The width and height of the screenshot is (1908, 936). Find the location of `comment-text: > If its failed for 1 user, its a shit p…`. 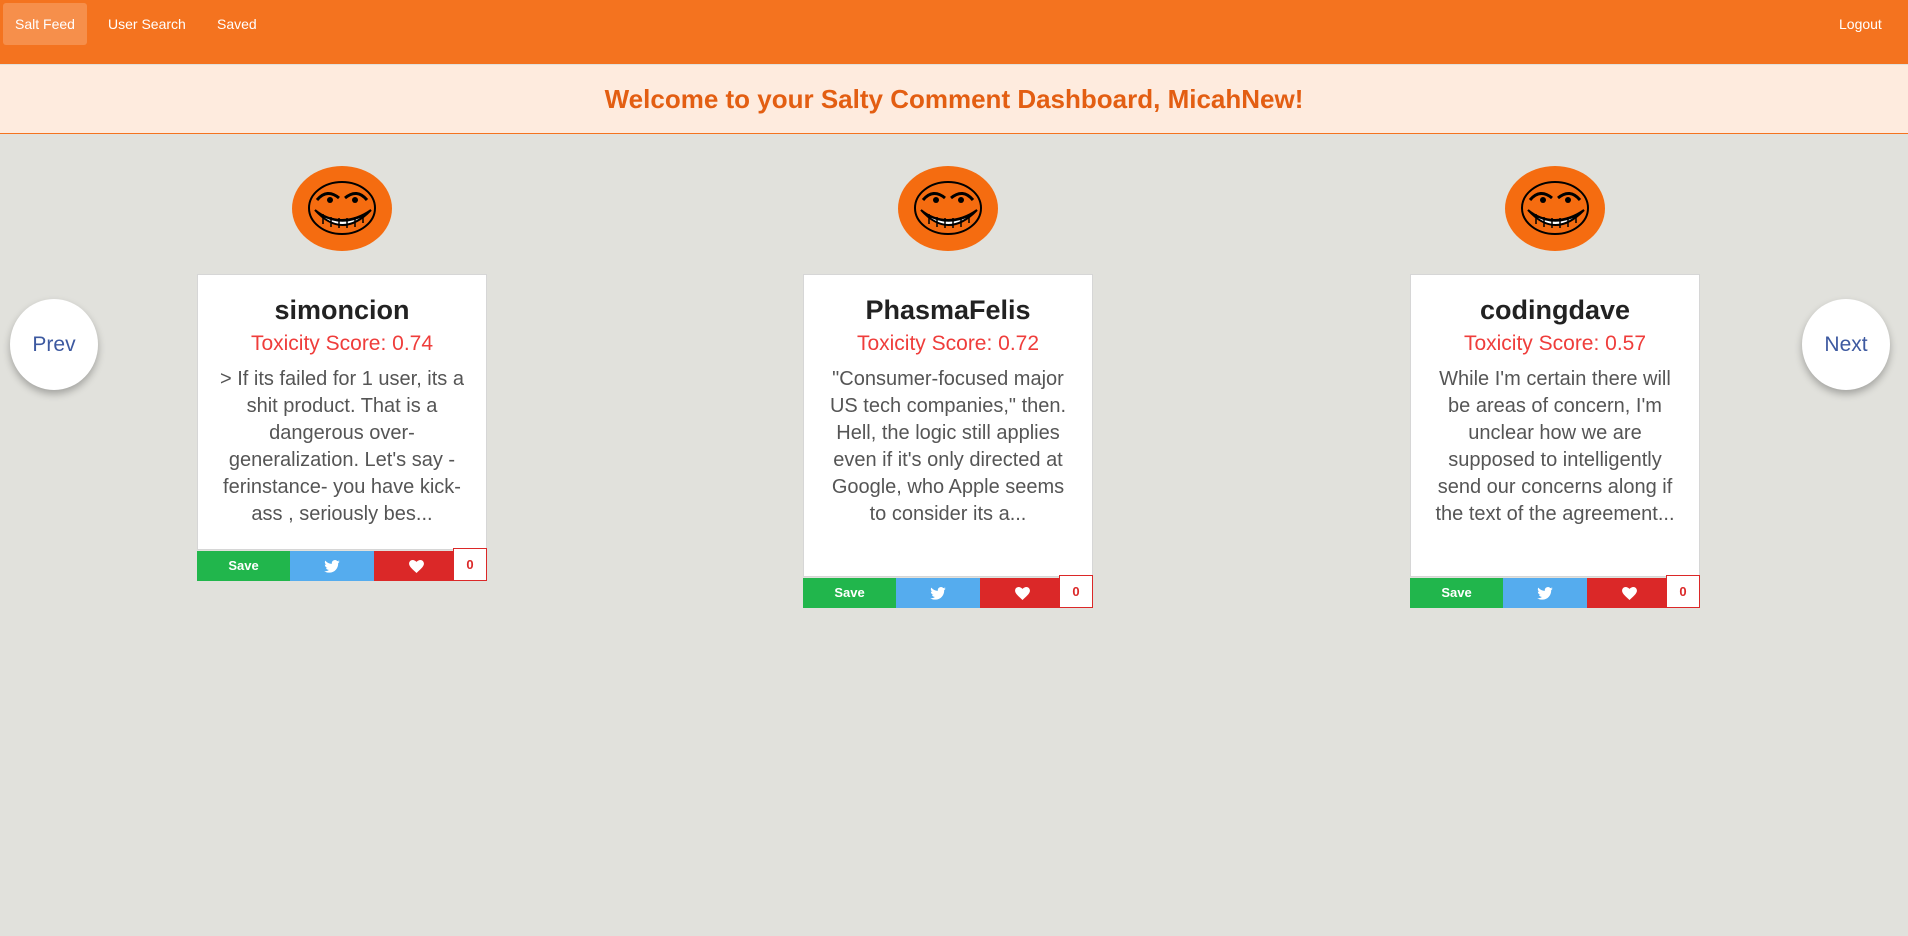

comment-text: > If its failed for 1 user, its a shit p… is located at coordinates (341, 446).